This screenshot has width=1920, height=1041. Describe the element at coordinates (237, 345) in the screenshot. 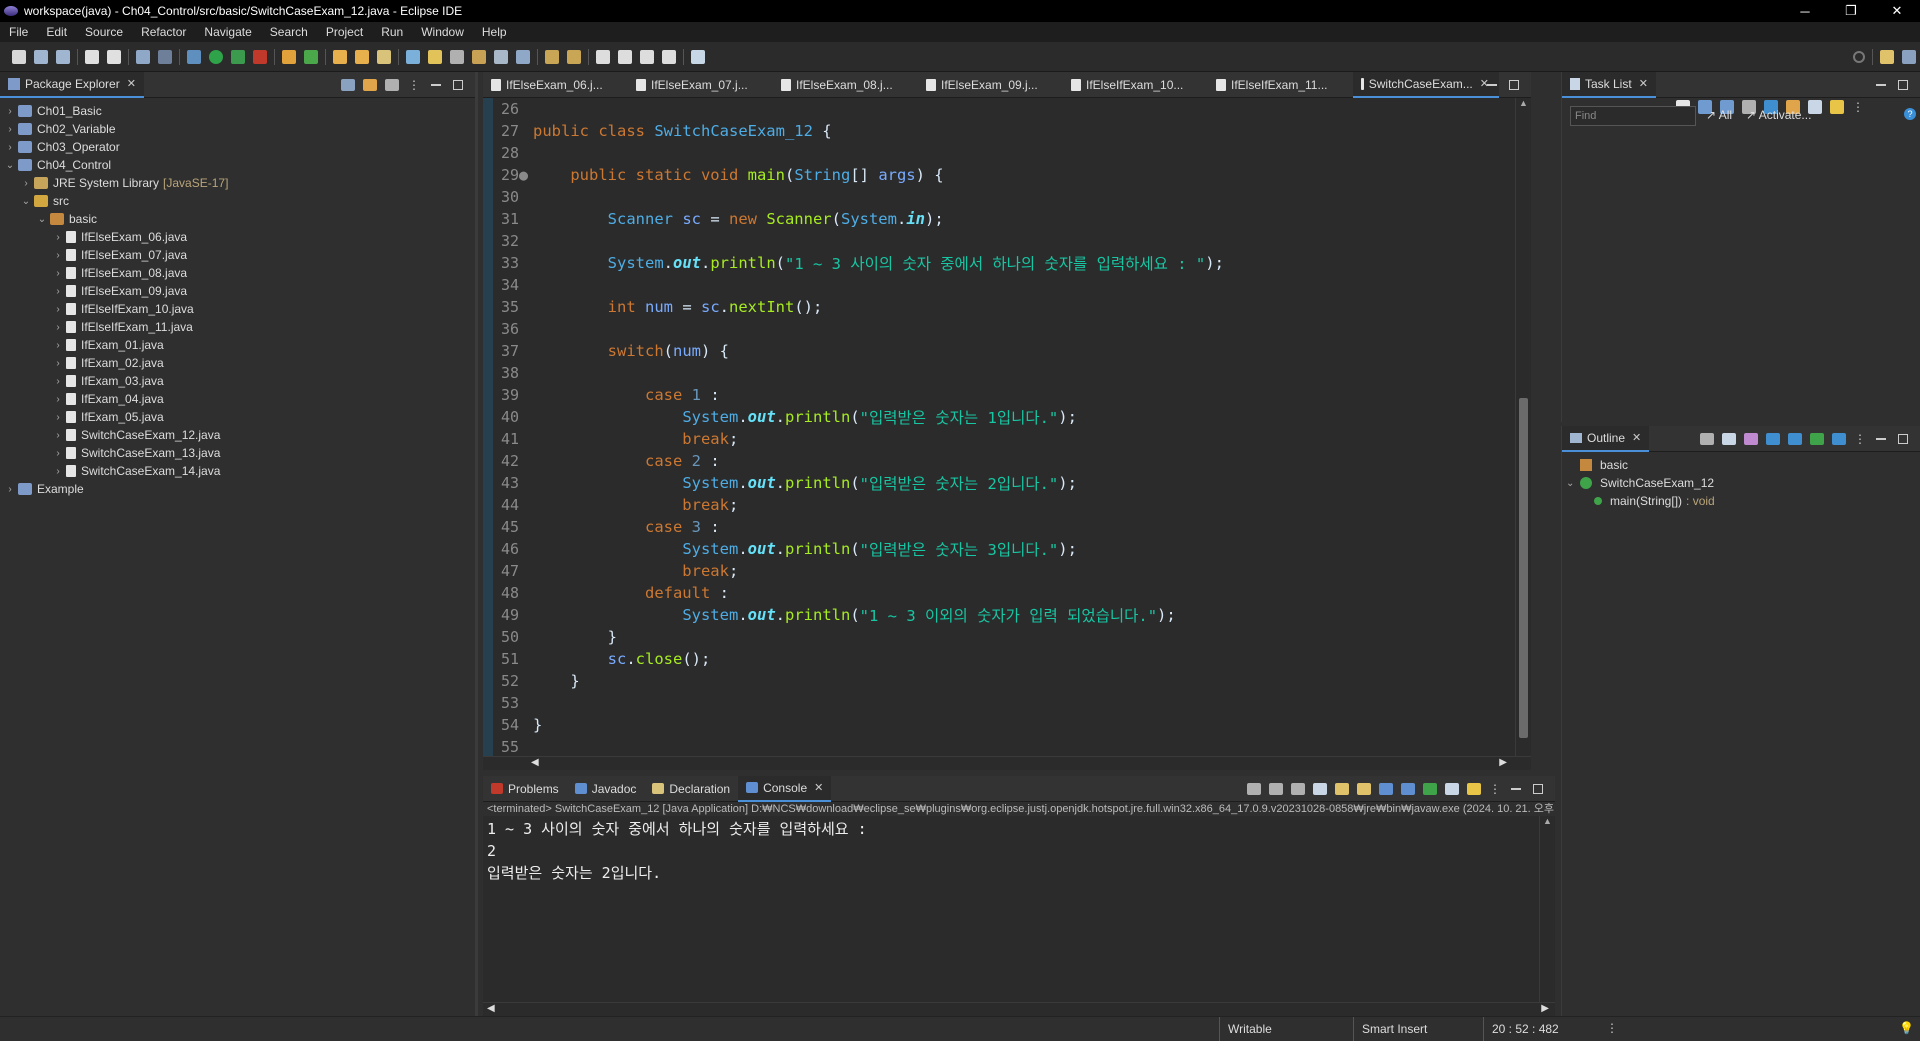

I see `tree-item: › IfExam_01.java` at that location.